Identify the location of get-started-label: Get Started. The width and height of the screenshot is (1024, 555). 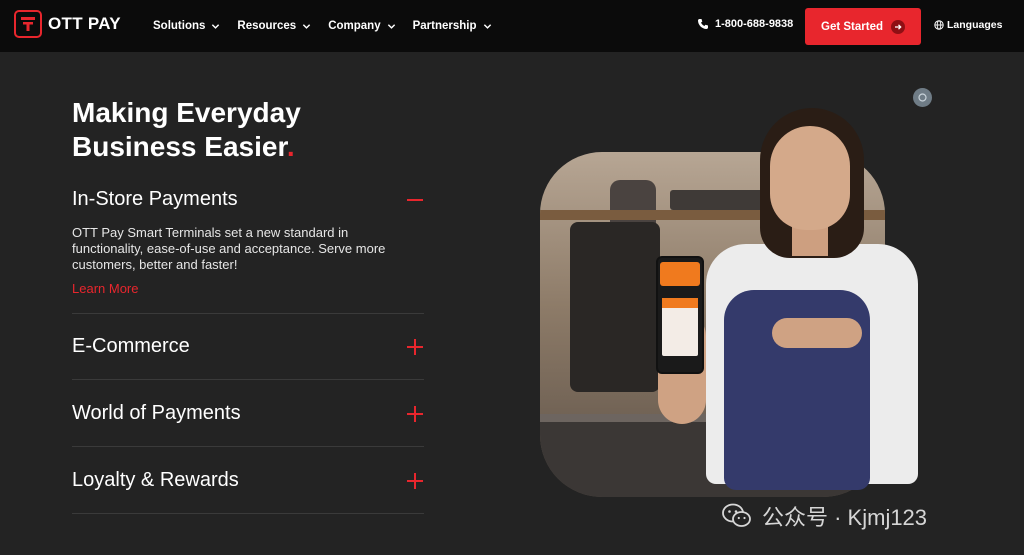
(852, 26).